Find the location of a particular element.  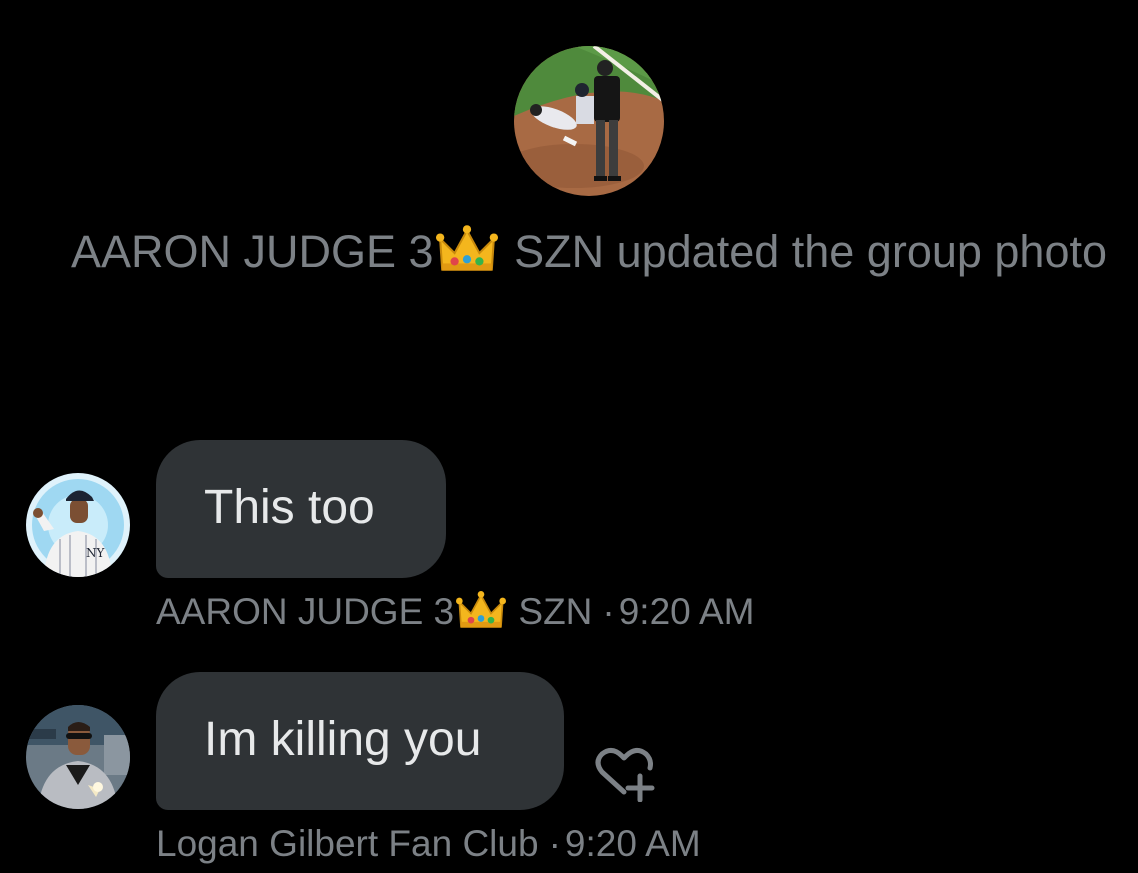

man-in-suit-avatar is located at coordinates (78, 757).